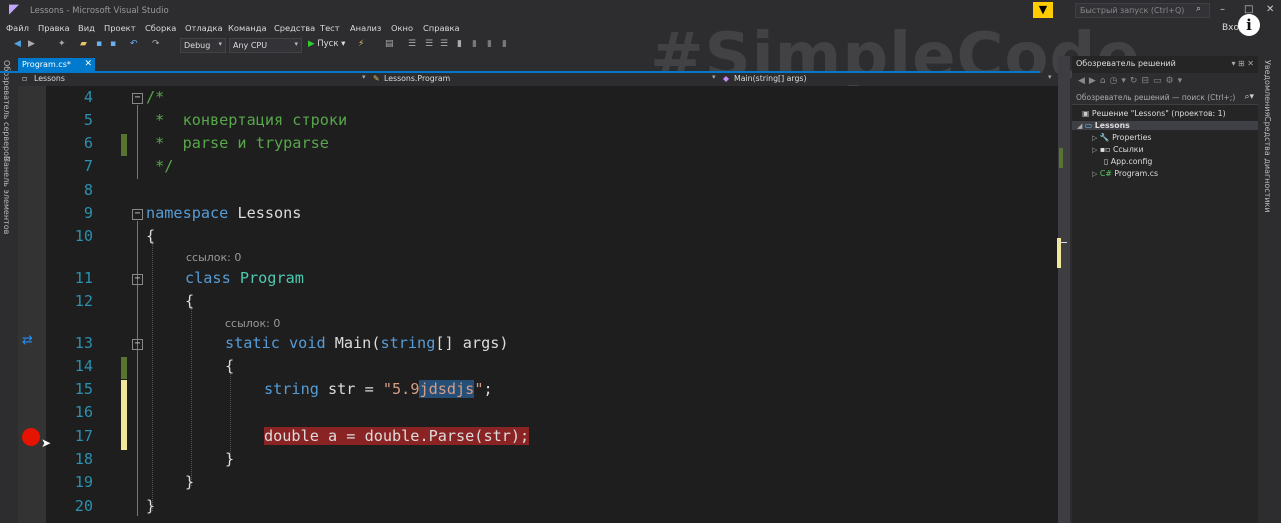 The width and height of the screenshot is (1281, 523). What do you see at coordinates (208, 278) in the screenshot?
I see `keyword-class: class` at bounding box center [208, 278].